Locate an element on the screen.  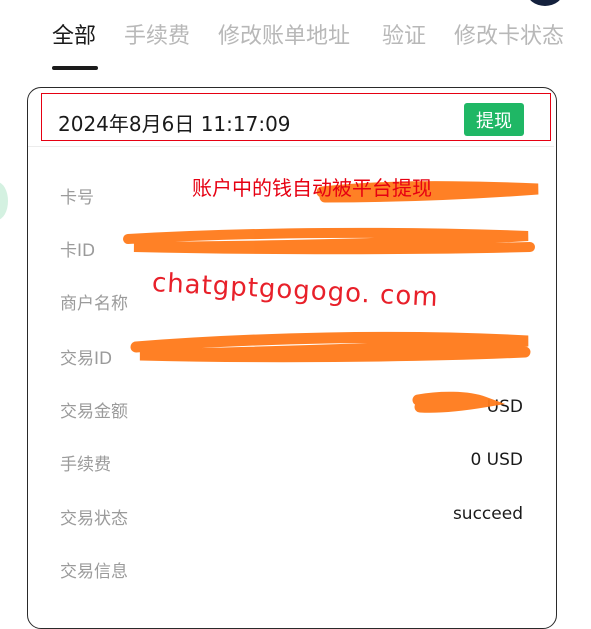
redaction-transaction-id is located at coordinates (330, 347).